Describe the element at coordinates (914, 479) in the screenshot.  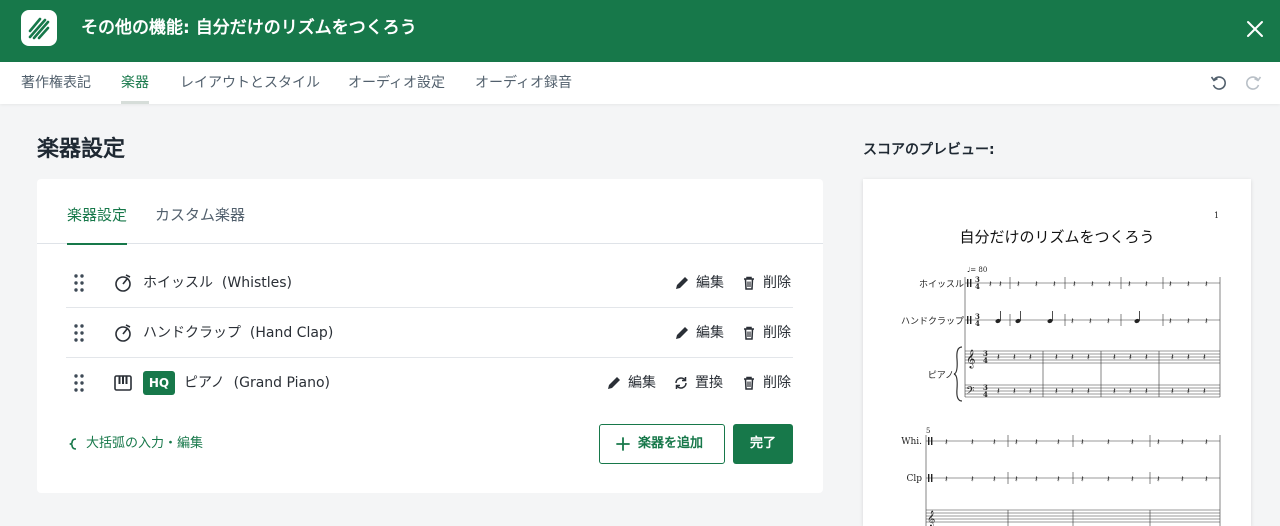
I see `staff-label: Clp` at that location.